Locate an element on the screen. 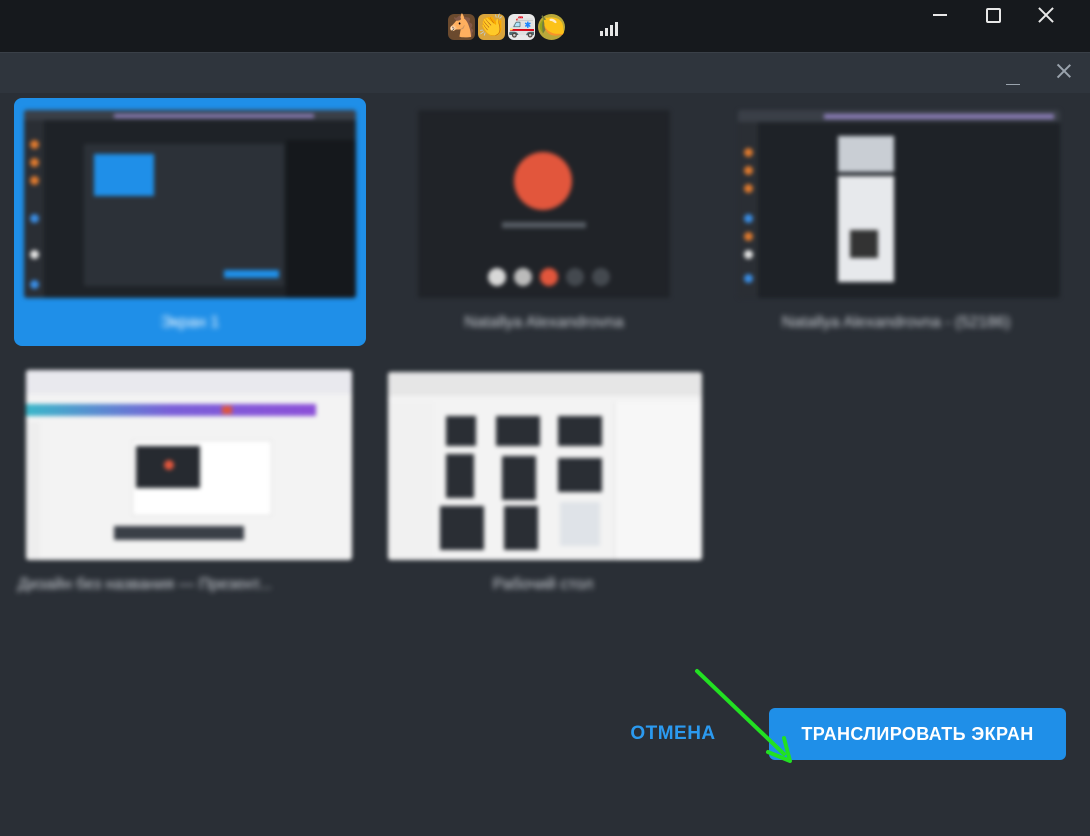  window-titlebar: 🐴 👏 🚑 🍋 is located at coordinates (545, 26).